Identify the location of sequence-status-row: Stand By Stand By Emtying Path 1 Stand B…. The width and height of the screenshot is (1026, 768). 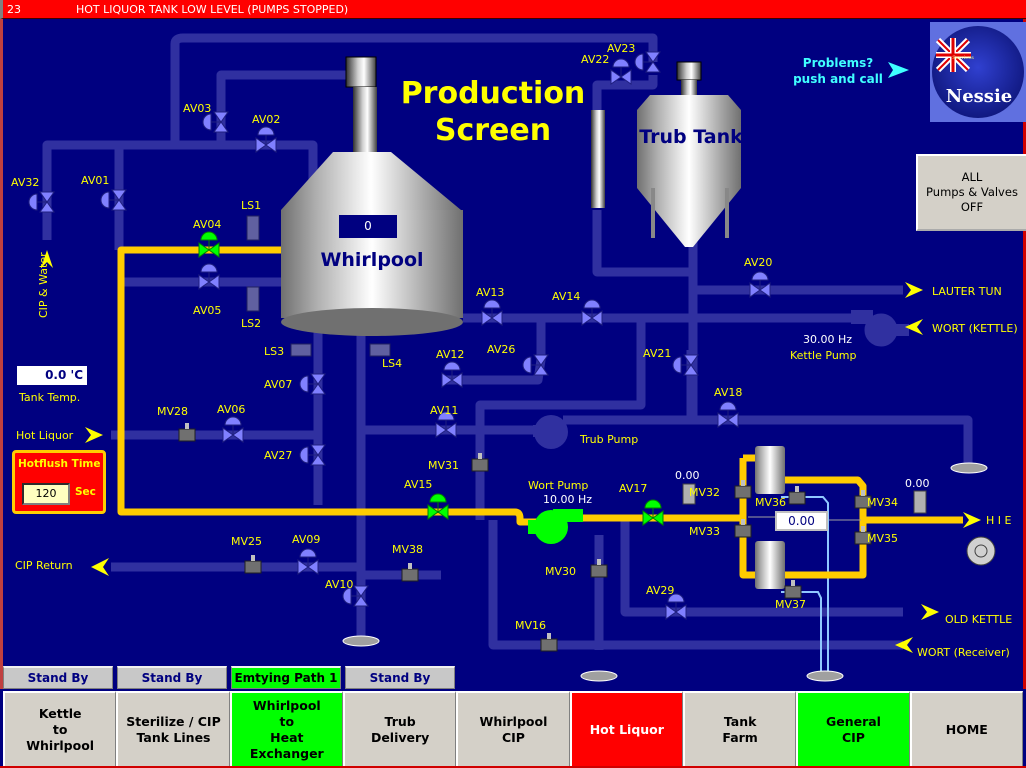
(229, 678).